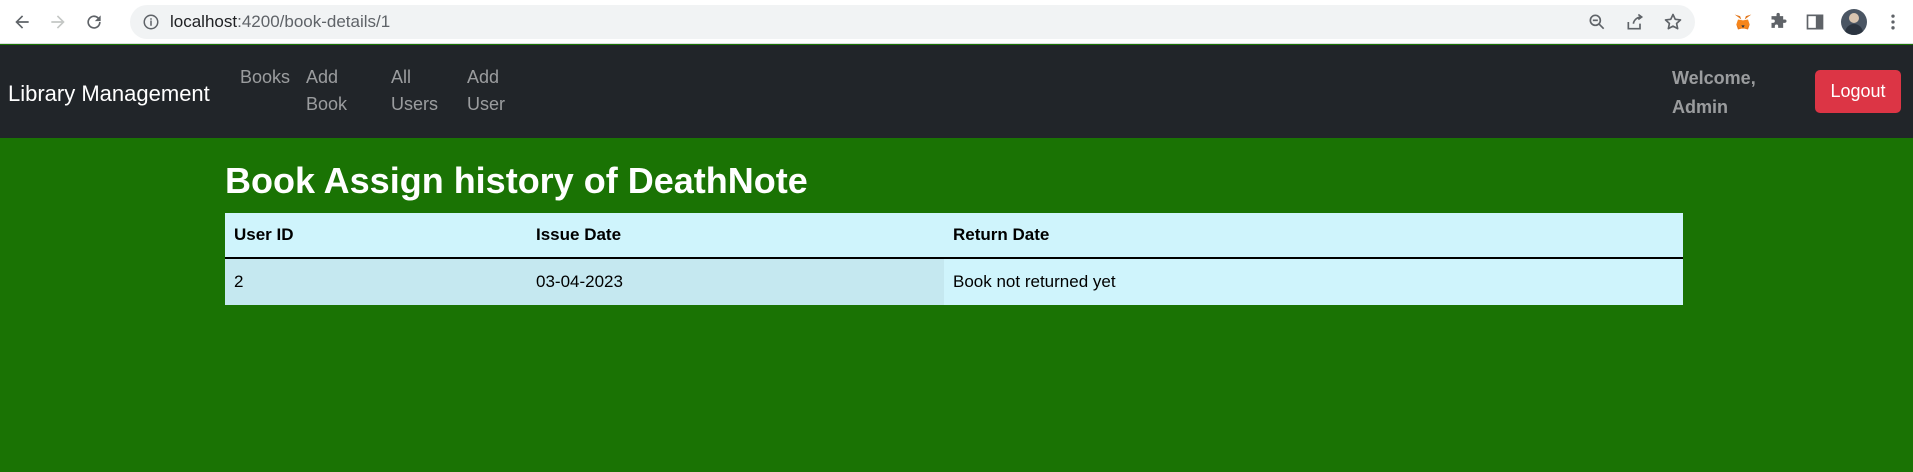 The width and height of the screenshot is (1913, 472). I want to click on nav-link-add-user-line2: User, so click(486, 104).